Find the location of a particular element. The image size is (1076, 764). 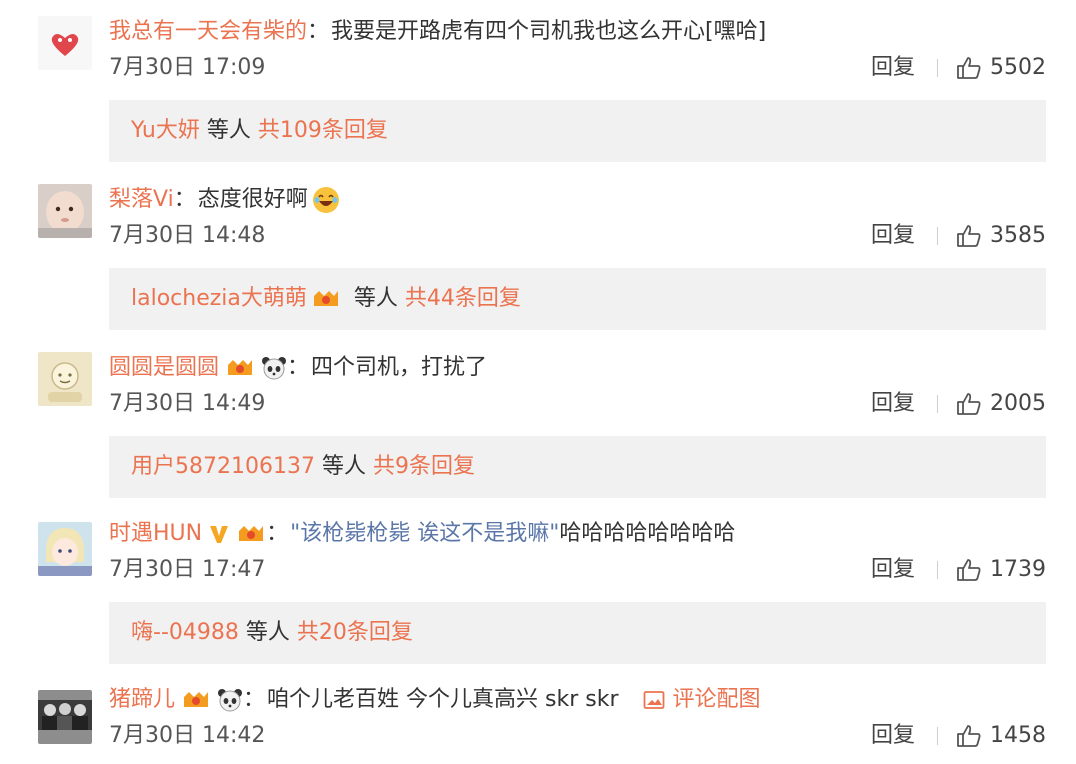

comment-content: 梨落Vi ： 态度很好啊 is located at coordinates (224, 200).